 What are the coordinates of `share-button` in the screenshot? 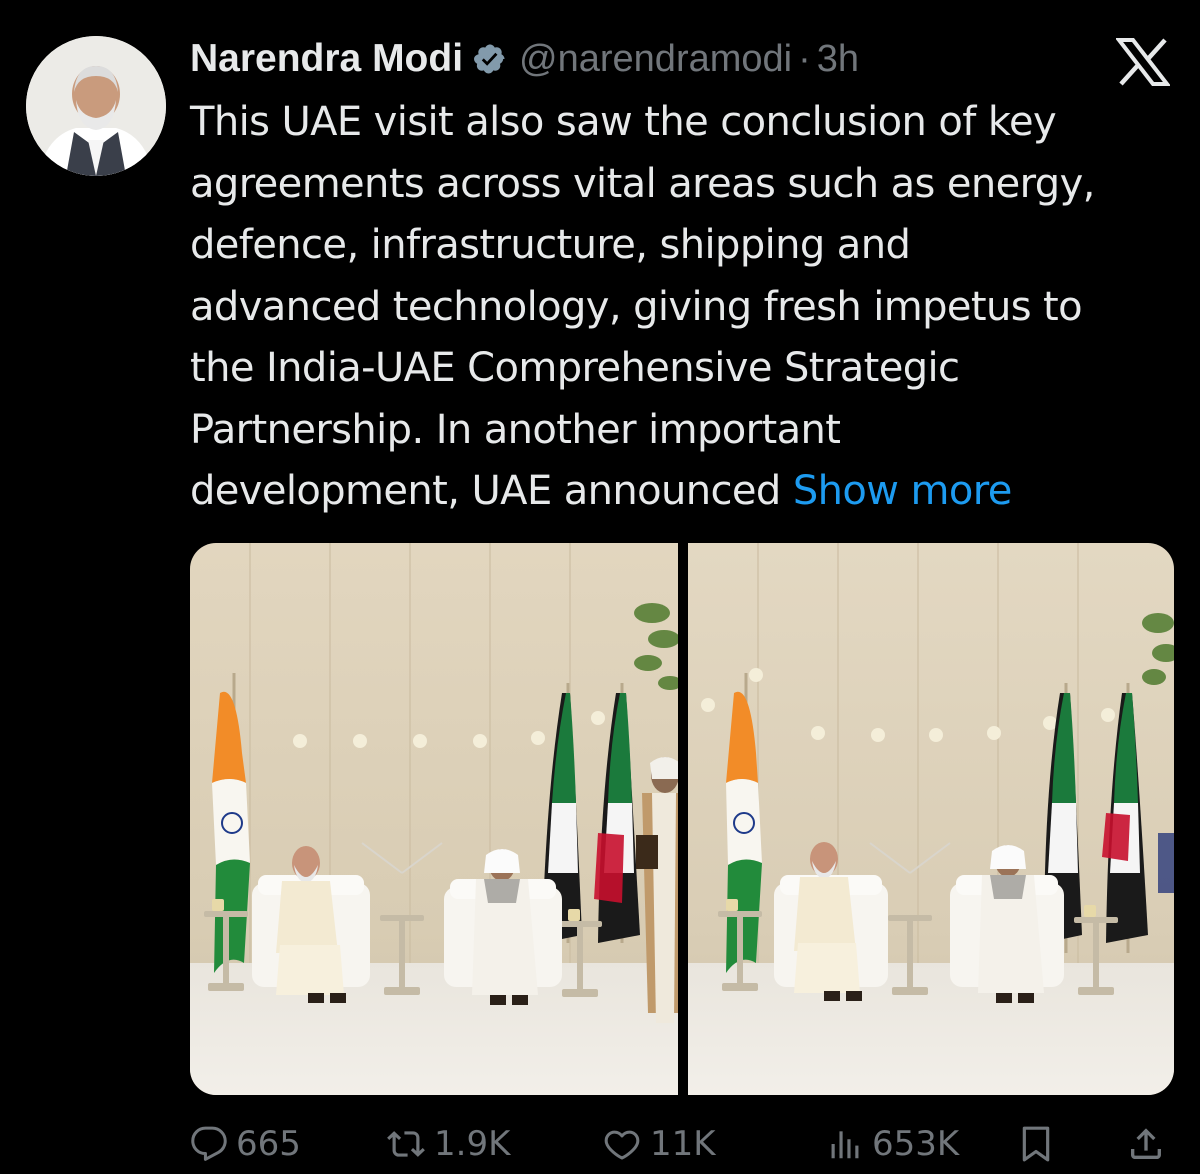 It's located at (1146, 1144).